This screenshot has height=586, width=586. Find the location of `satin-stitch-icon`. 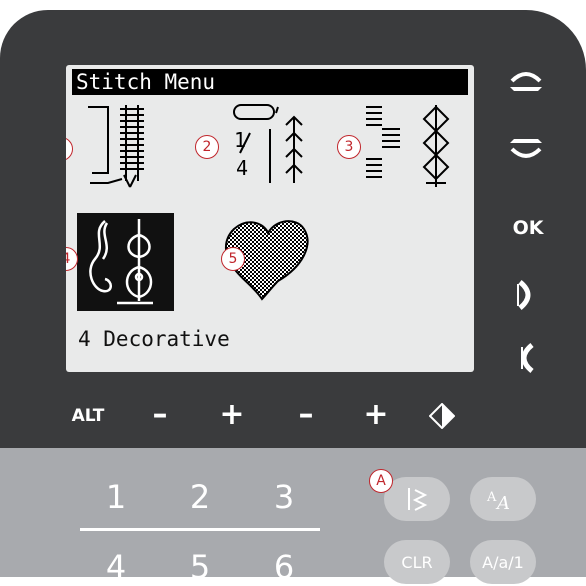

satin-stitch-icon is located at coordinates (408, 146).